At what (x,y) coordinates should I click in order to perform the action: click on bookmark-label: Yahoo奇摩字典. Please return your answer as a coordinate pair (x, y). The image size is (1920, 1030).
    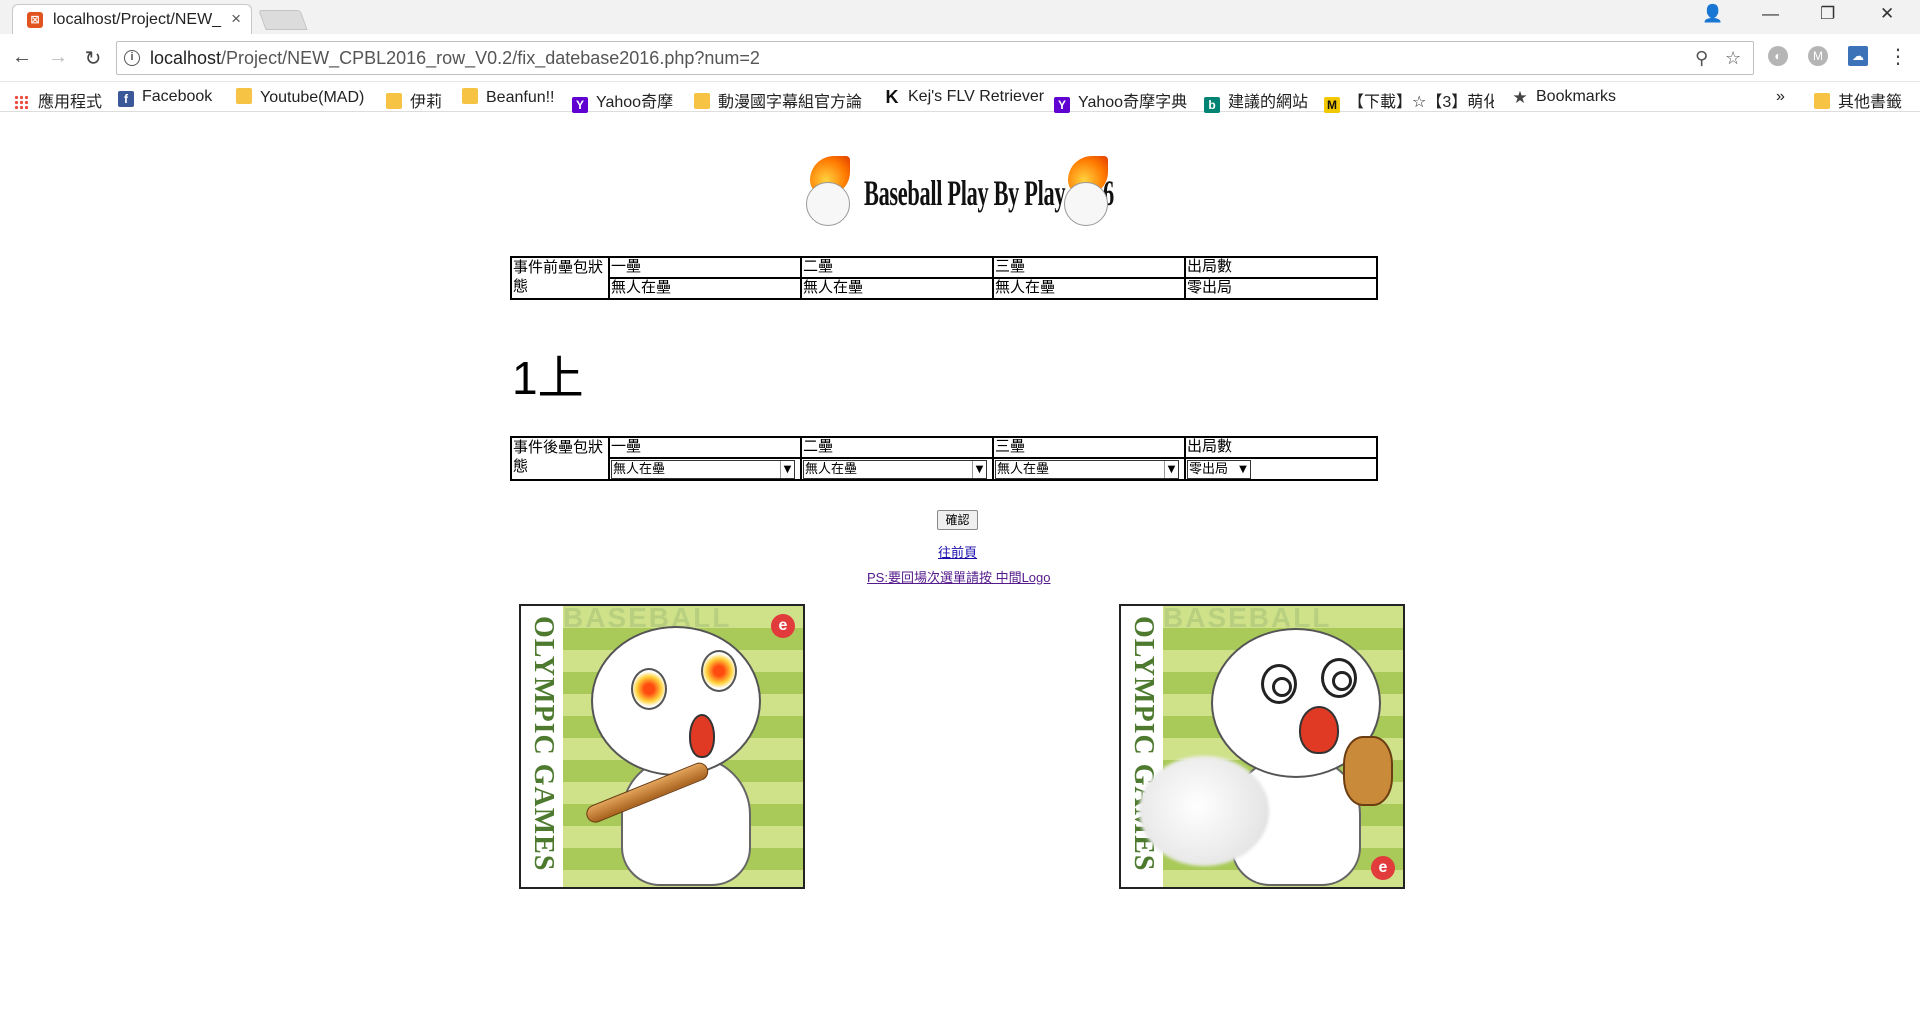
    Looking at the image, I should click on (1133, 102).